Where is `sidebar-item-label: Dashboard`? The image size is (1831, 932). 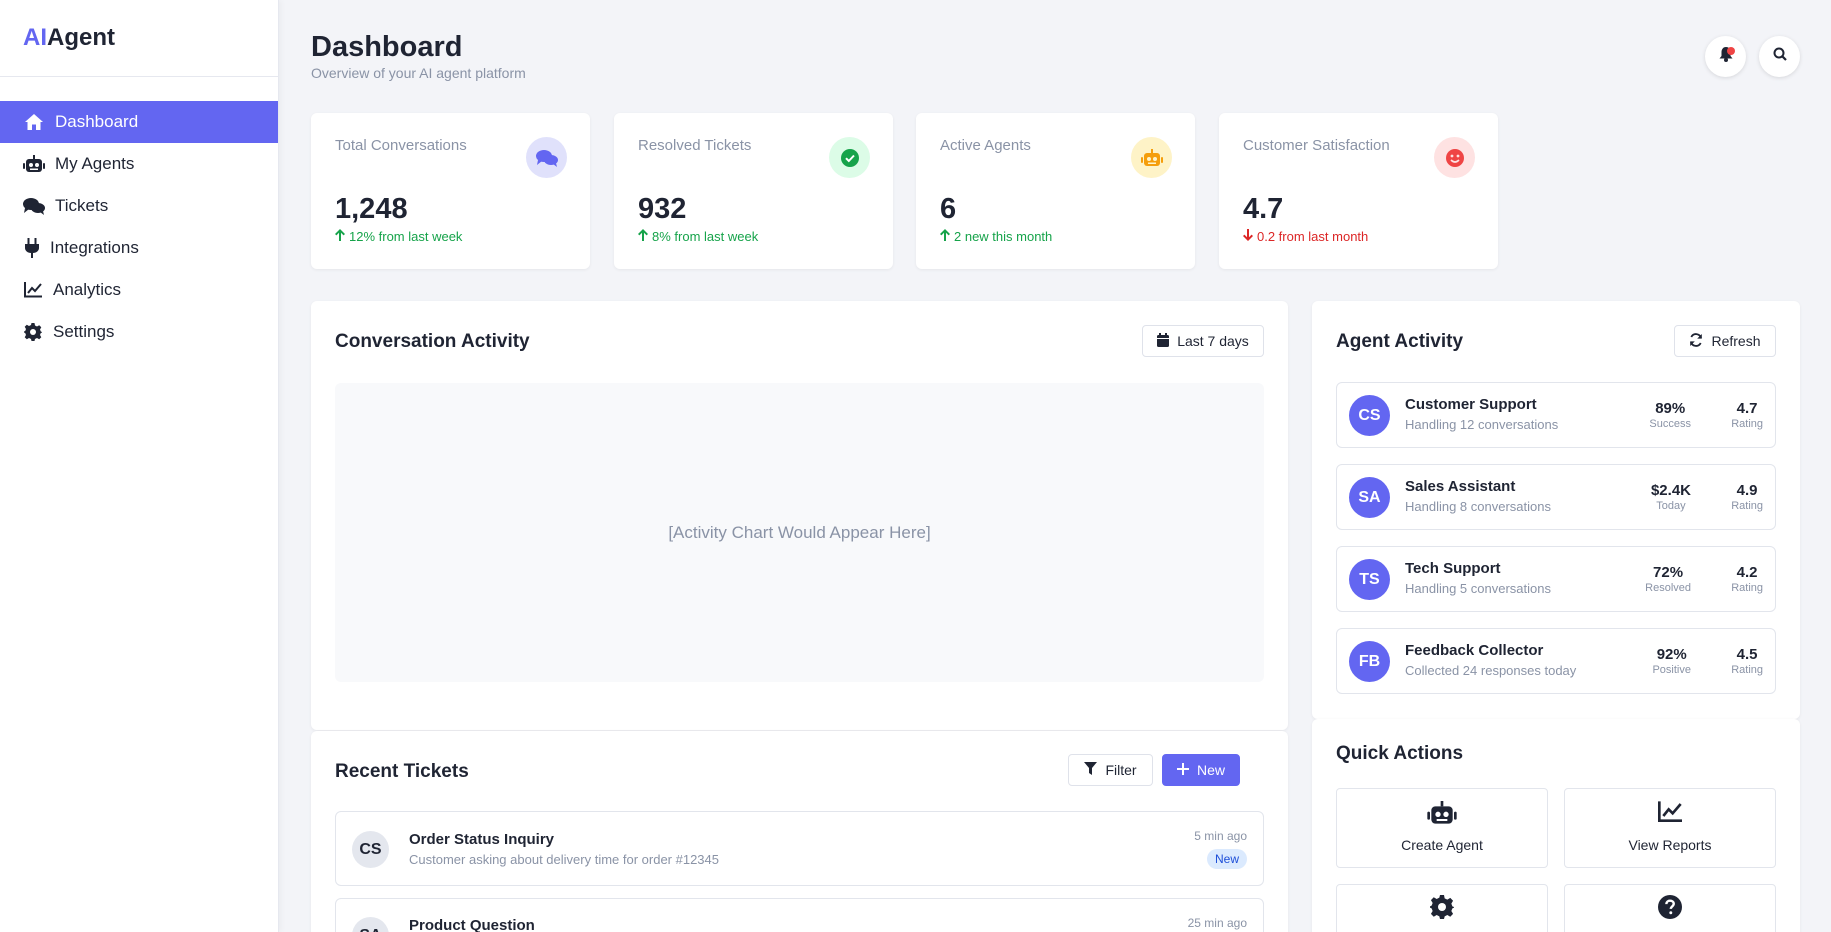 sidebar-item-label: Dashboard is located at coordinates (97, 121).